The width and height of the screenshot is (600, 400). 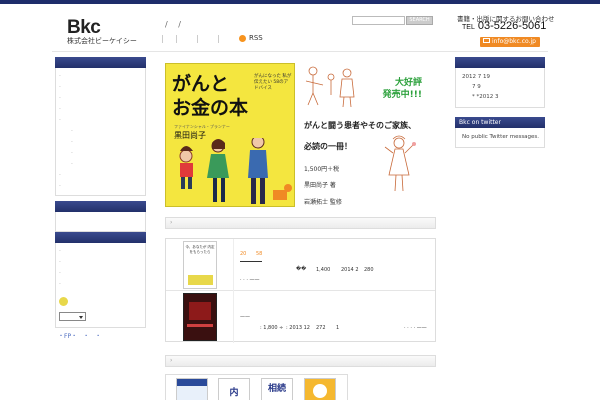 What do you see at coordinates (72, 316) in the screenshot?
I see `archive-select` at bounding box center [72, 316].